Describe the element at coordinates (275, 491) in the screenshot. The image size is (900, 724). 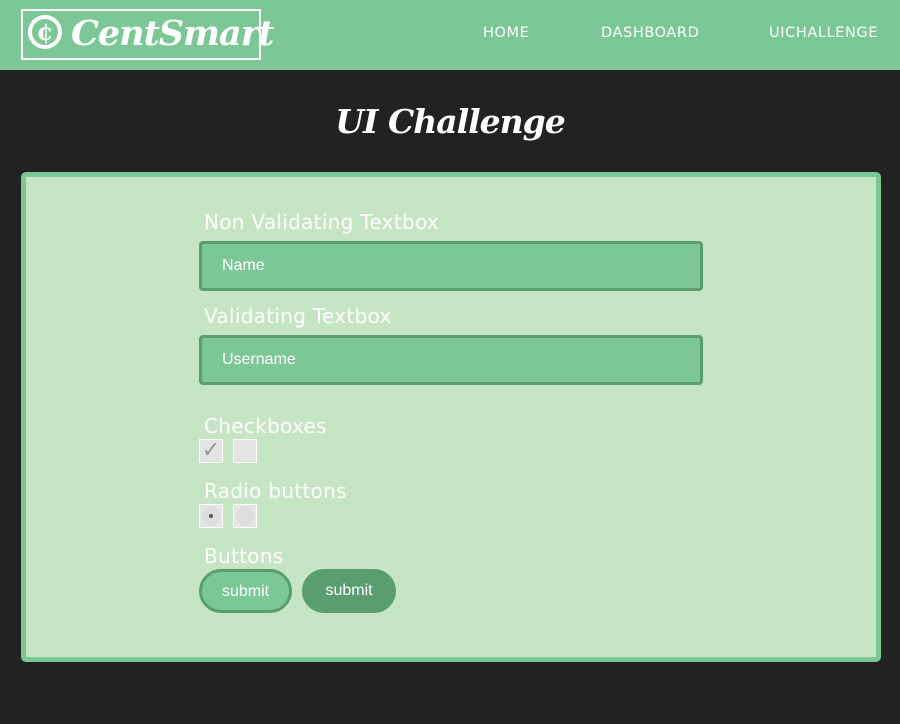
I see `radio-buttons-label: Radio buttons` at that location.